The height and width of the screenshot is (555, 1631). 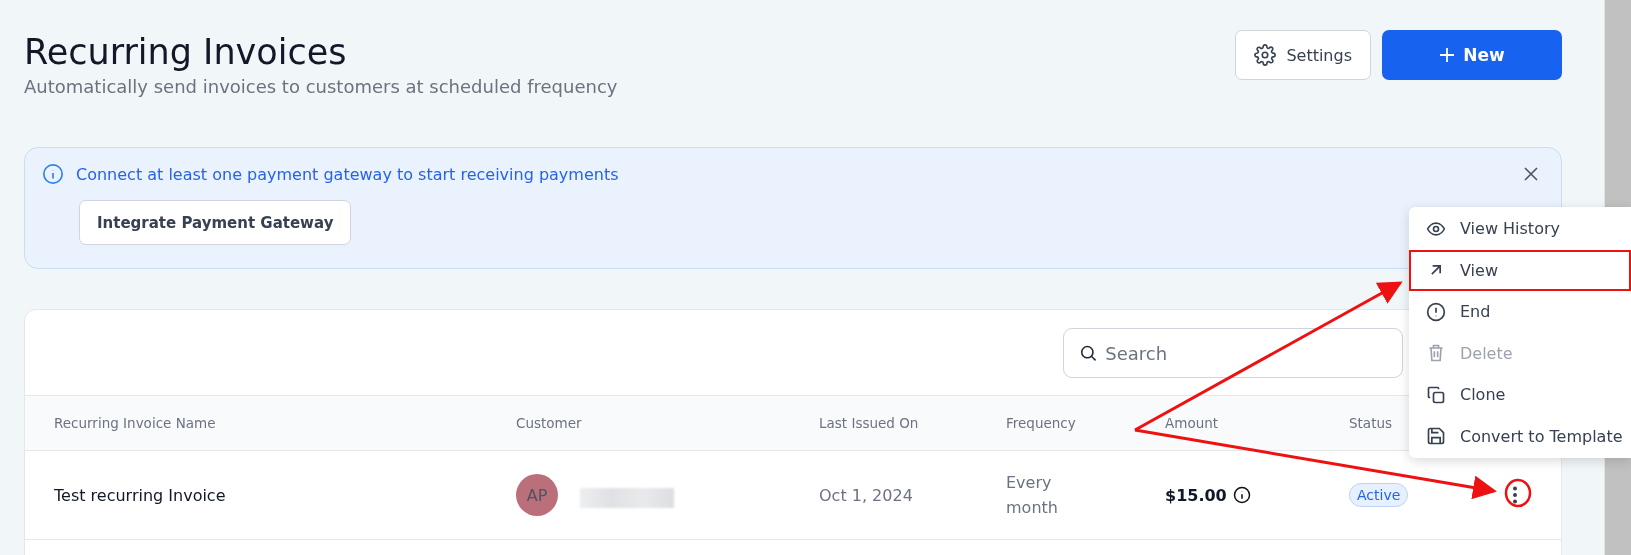 I want to click on invoice-name: Test recurring Invoice, so click(x=140, y=495).